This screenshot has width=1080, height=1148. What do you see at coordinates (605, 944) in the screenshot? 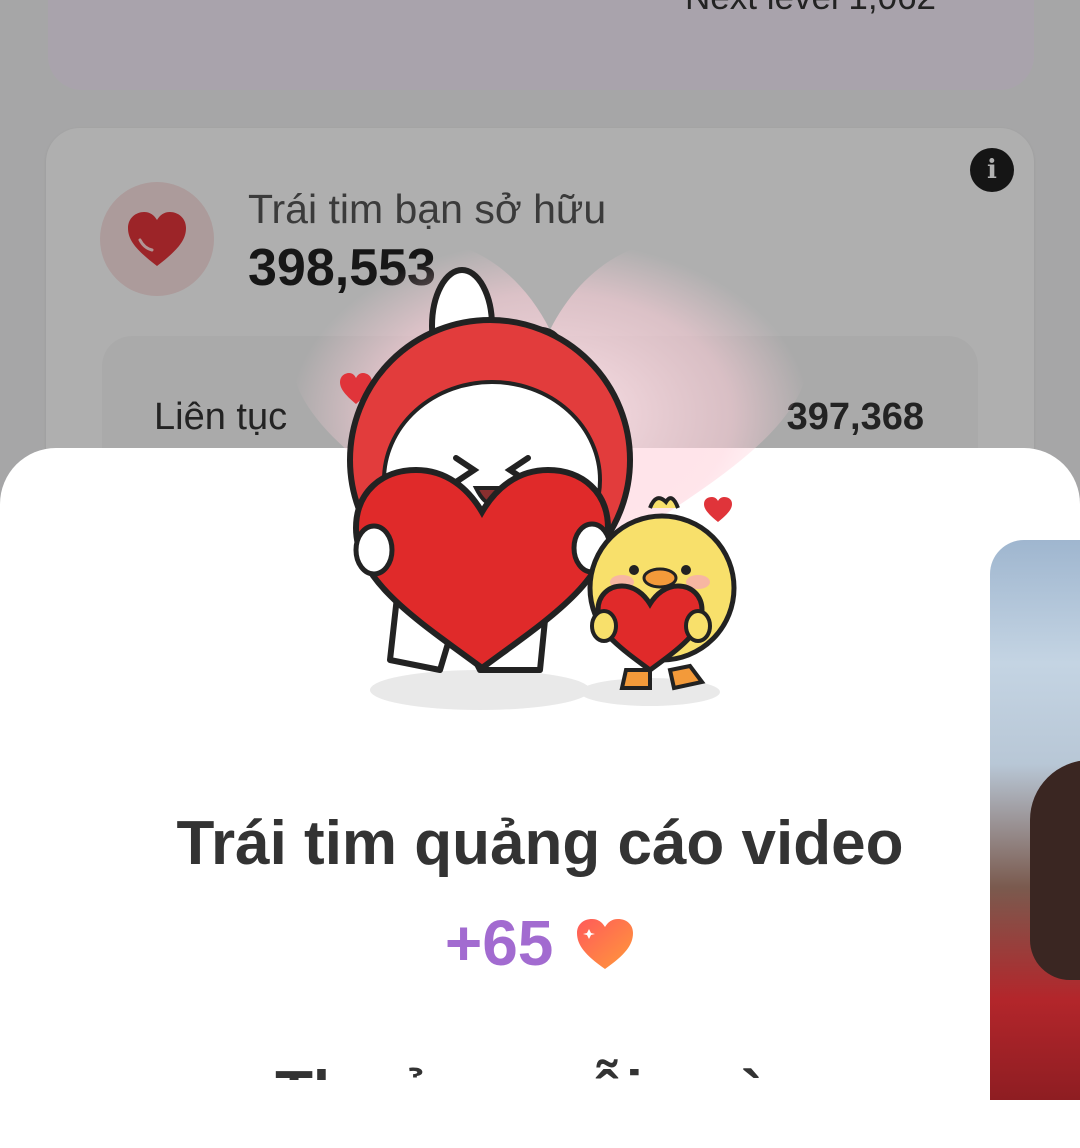
I see `heart-icon` at bounding box center [605, 944].